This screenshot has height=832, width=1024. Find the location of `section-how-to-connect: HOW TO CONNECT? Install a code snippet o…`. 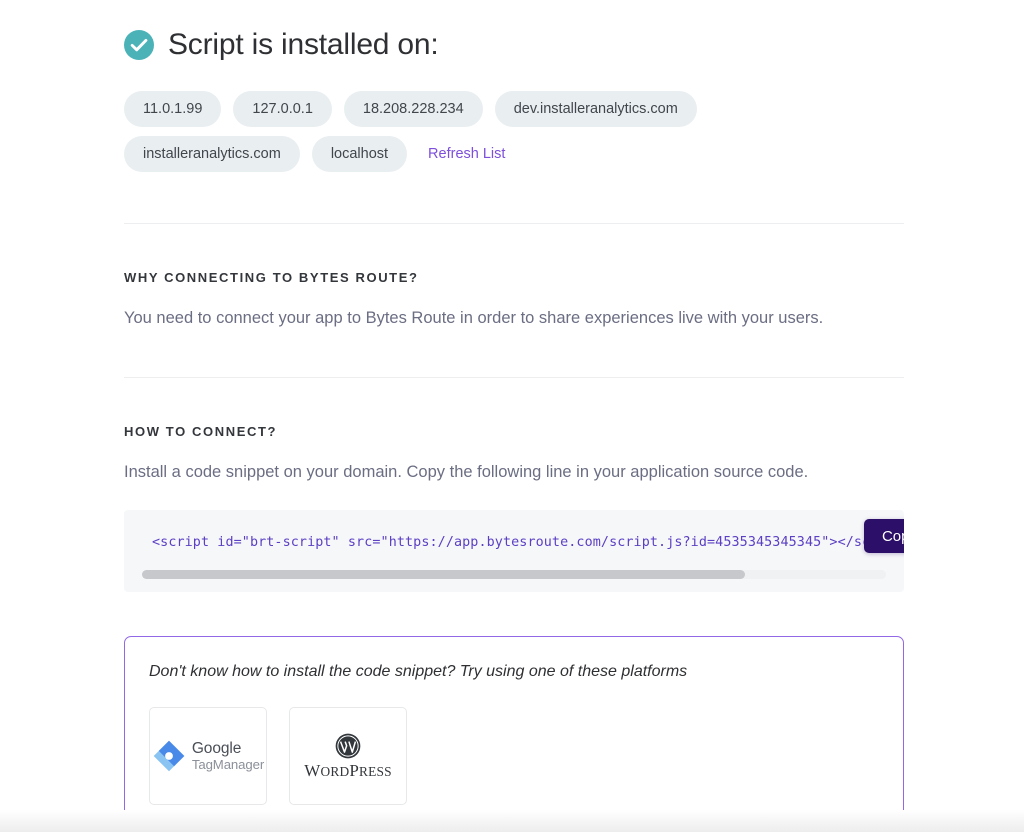

section-how-to-connect: HOW TO CONNECT? Install a code snippet o… is located at coordinates (514, 454).